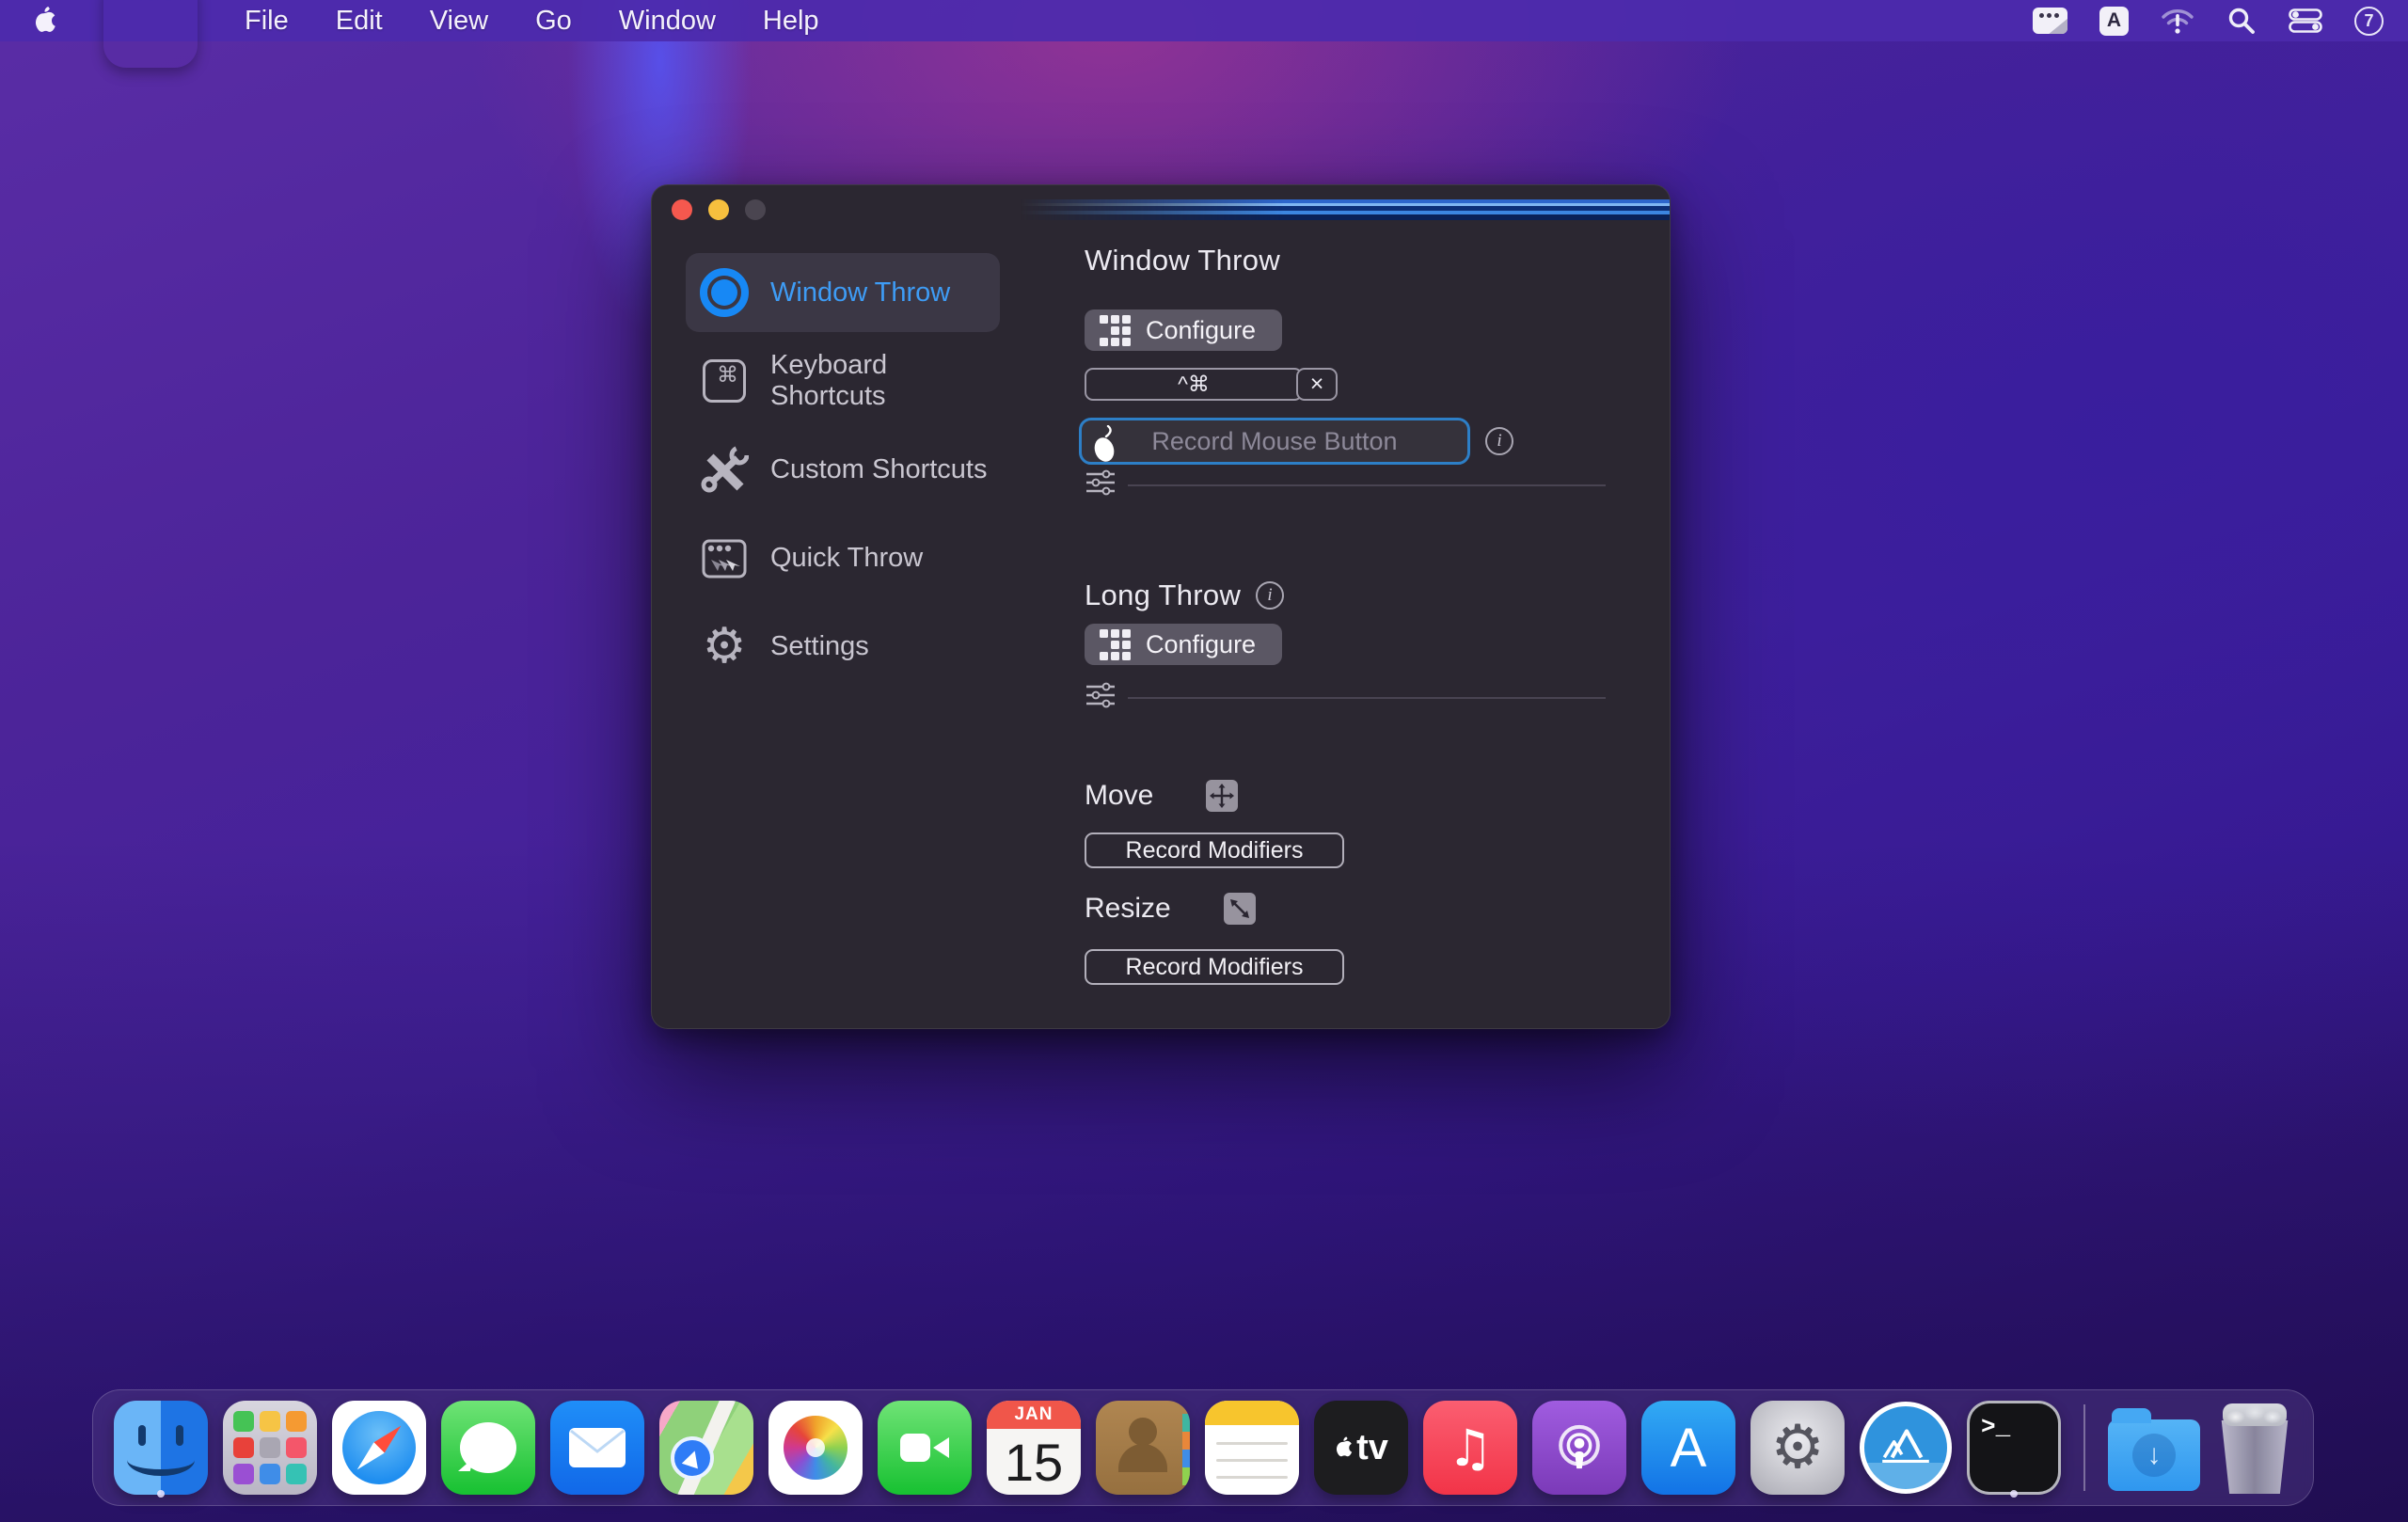 This screenshot has height=1522, width=2408. What do you see at coordinates (2014, 1448) in the screenshot?
I see `dock-terminal-icon: >_` at bounding box center [2014, 1448].